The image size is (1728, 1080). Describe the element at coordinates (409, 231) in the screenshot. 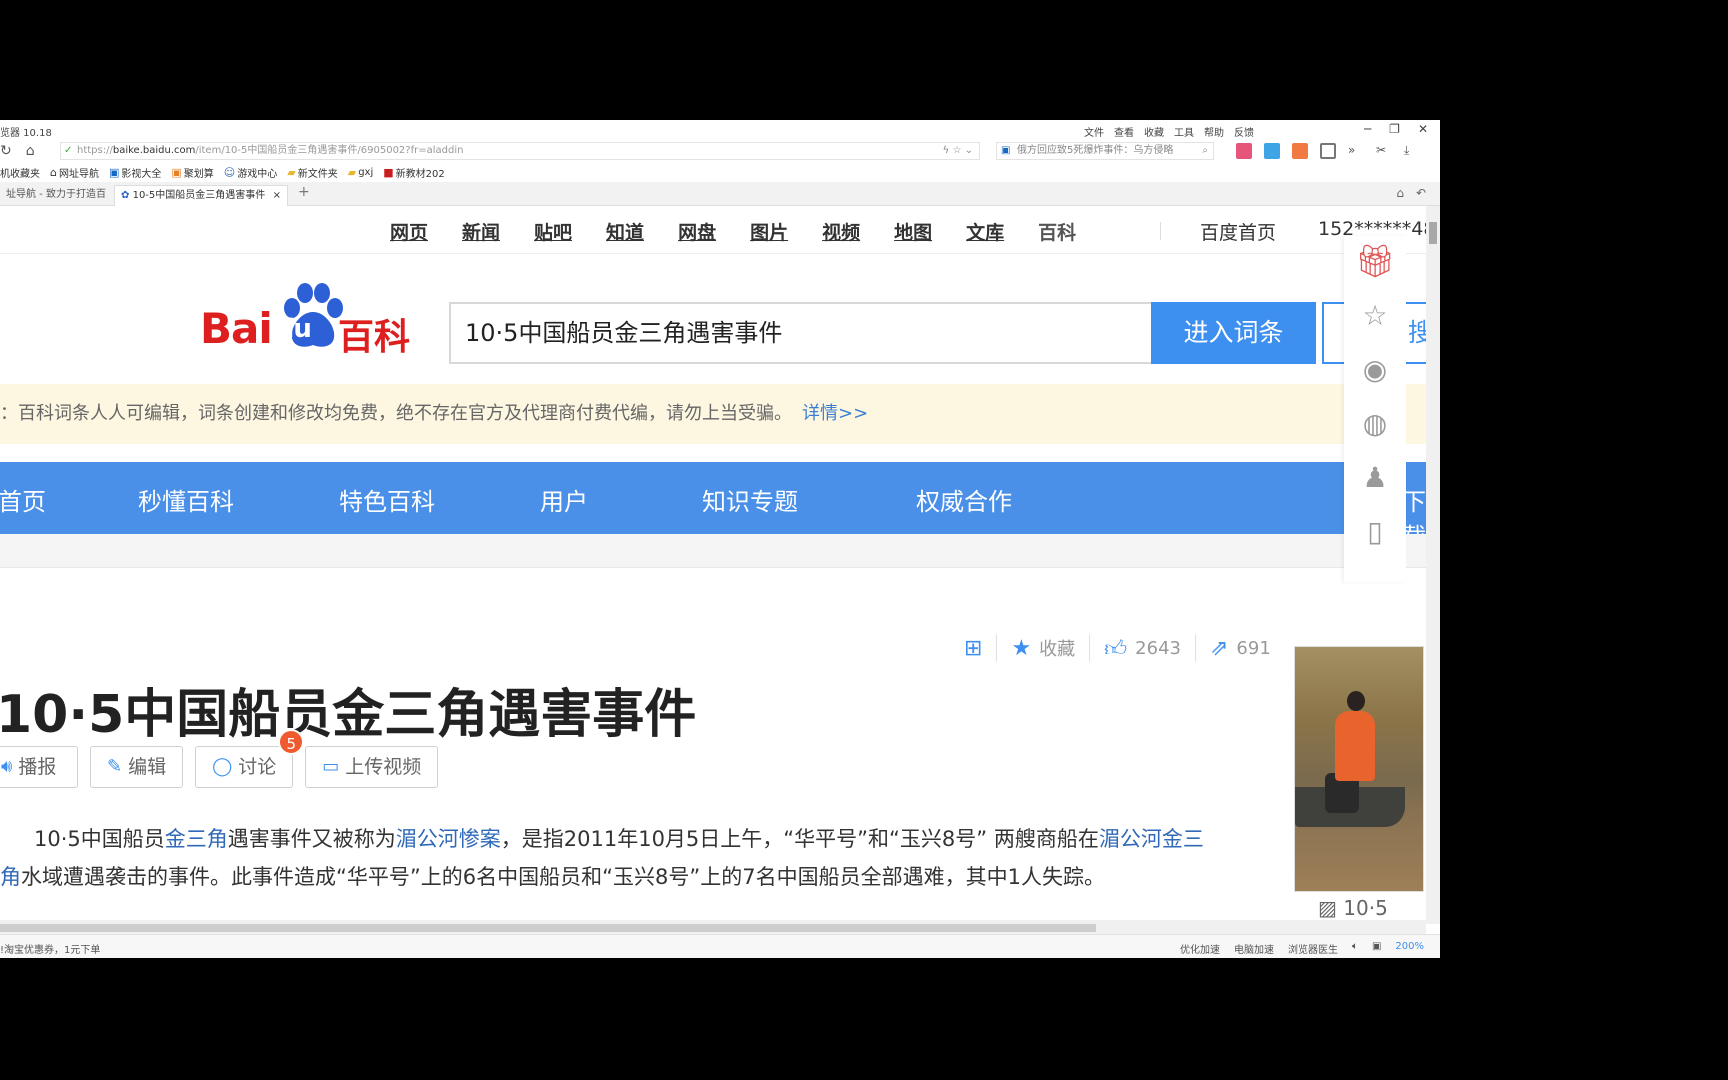

I see `nav-link-web: 网页` at that location.